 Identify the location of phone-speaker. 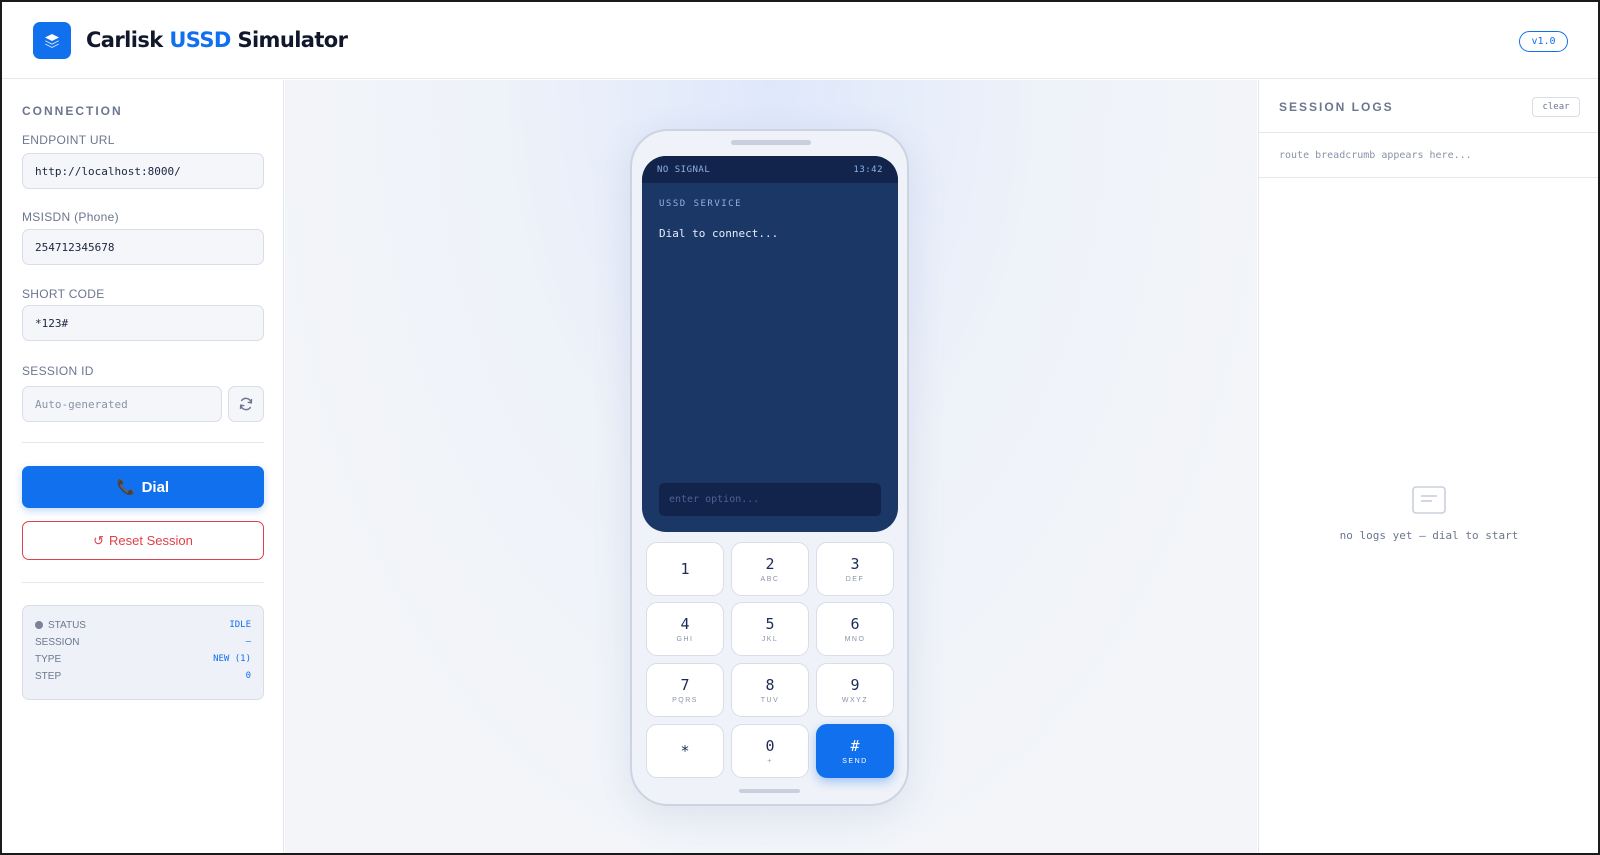
(771, 142).